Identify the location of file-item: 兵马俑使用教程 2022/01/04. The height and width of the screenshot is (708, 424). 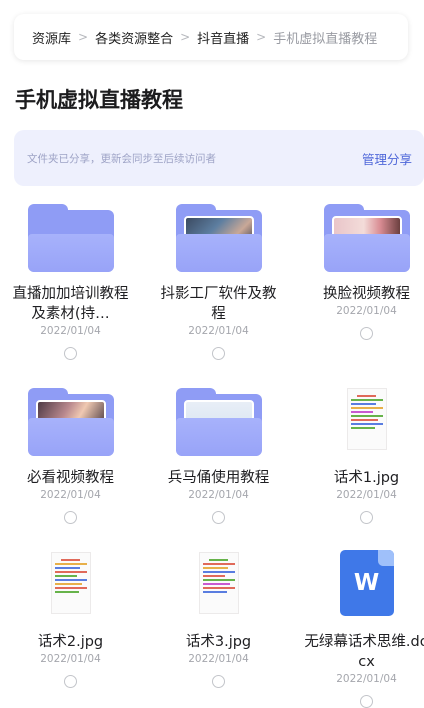
(218, 452).